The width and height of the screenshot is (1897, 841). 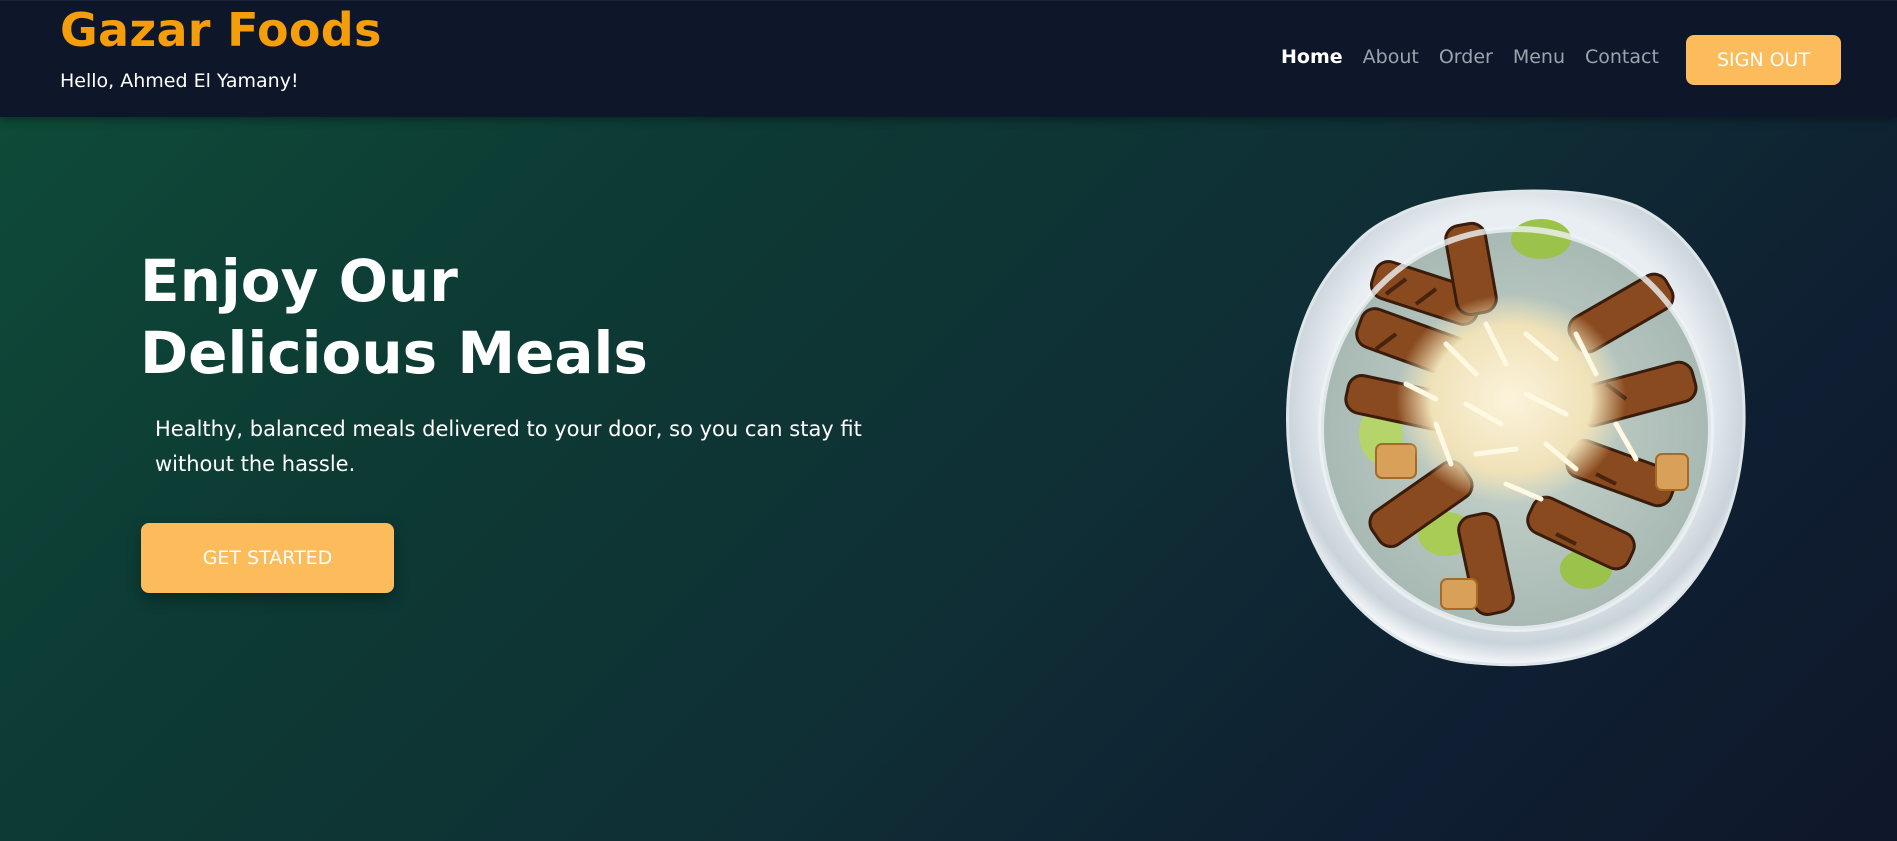 What do you see at coordinates (1466, 57) in the screenshot?
I see `nav-order: Order` at bounding box center [1466, 57].